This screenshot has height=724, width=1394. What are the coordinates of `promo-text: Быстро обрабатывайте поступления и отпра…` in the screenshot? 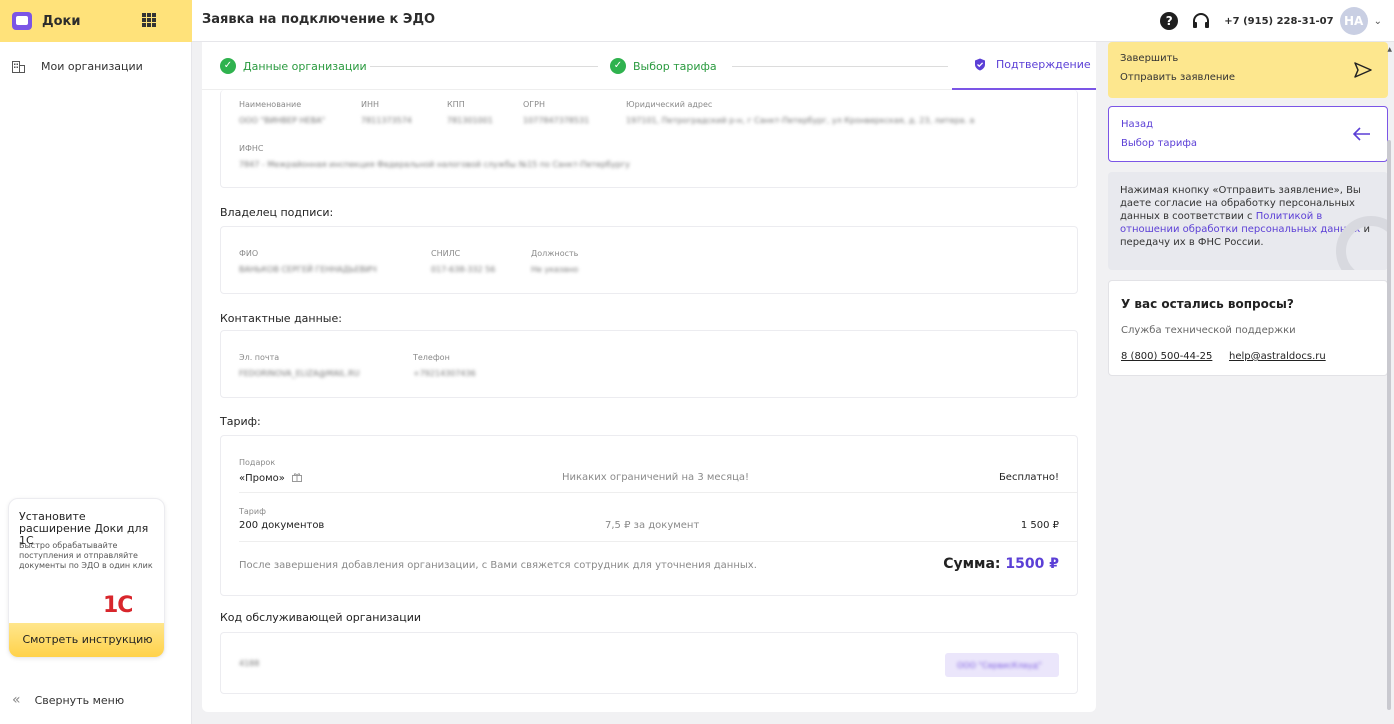 It's located at (86, 555).